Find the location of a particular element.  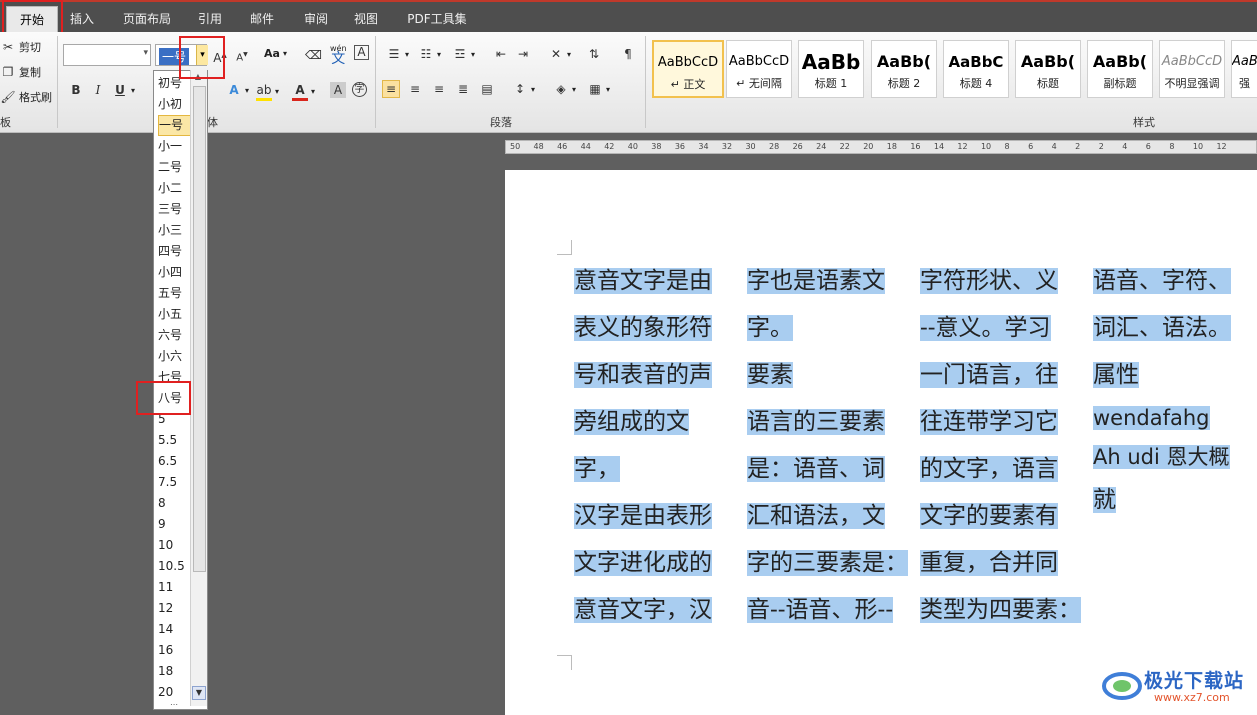

cut-button: ✂ 剪切 is located at coordinates (20, 47).